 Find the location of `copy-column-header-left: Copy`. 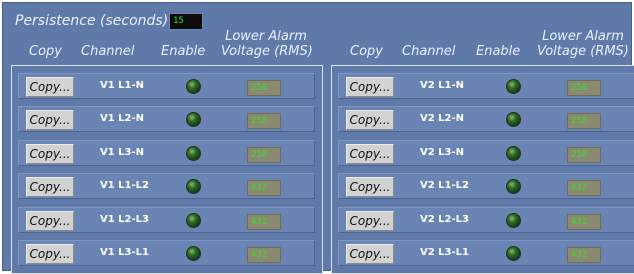

copy-column-header-left: Copy is located at coordinates (45, 51).